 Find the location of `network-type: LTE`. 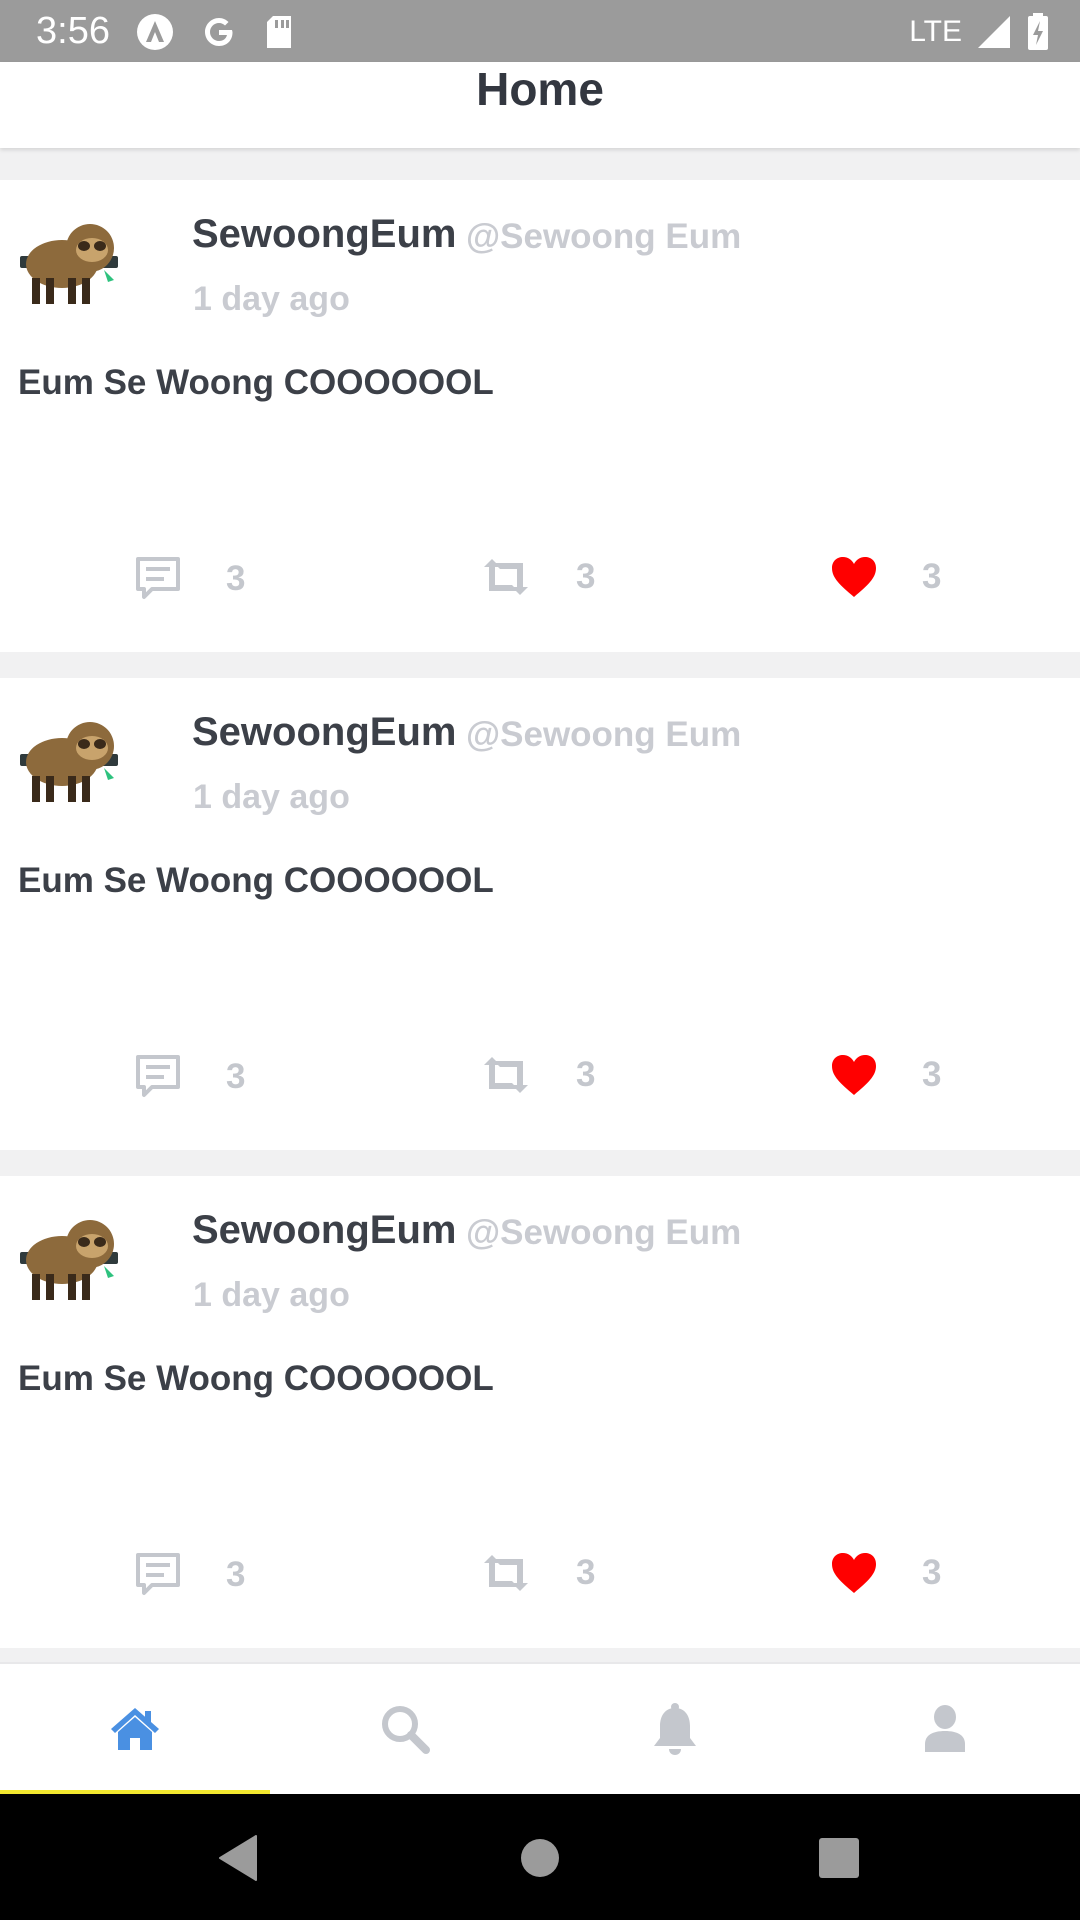

network-type: LTE is located at coordinates (935, 31).